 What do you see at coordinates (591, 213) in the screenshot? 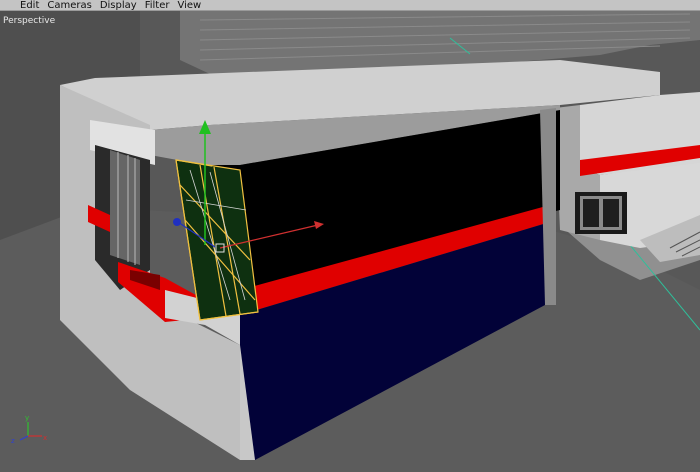
I see `door-pane-left` at bounding box center [591, 213].